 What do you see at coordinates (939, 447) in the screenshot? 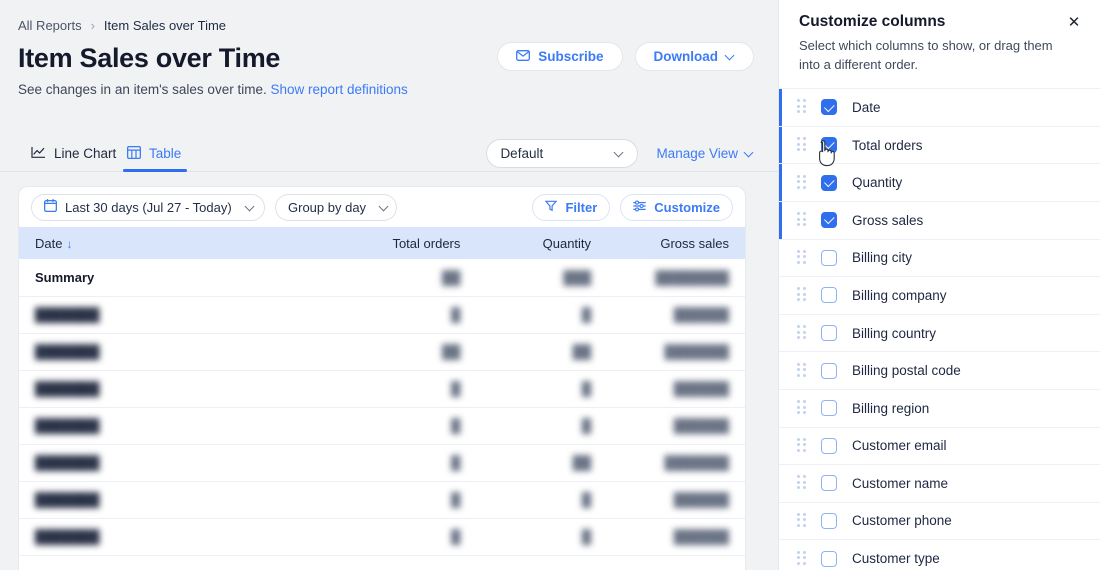
I see `column-option-row: Customer email` at bounding box center [939, 447].